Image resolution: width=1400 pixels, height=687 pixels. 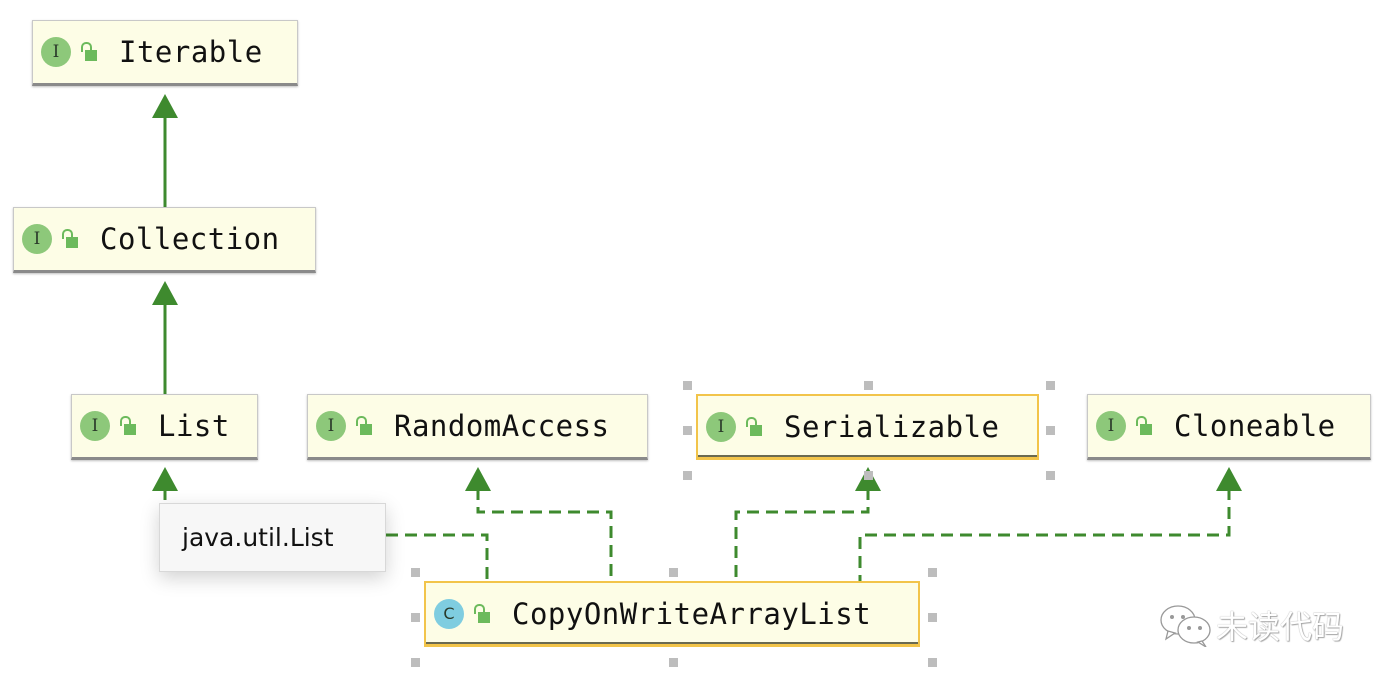 What do you see at coordinates (1255, 426) in the screenshot?
I see `node-label: Cloneable` at bounding box center [1255, 426].